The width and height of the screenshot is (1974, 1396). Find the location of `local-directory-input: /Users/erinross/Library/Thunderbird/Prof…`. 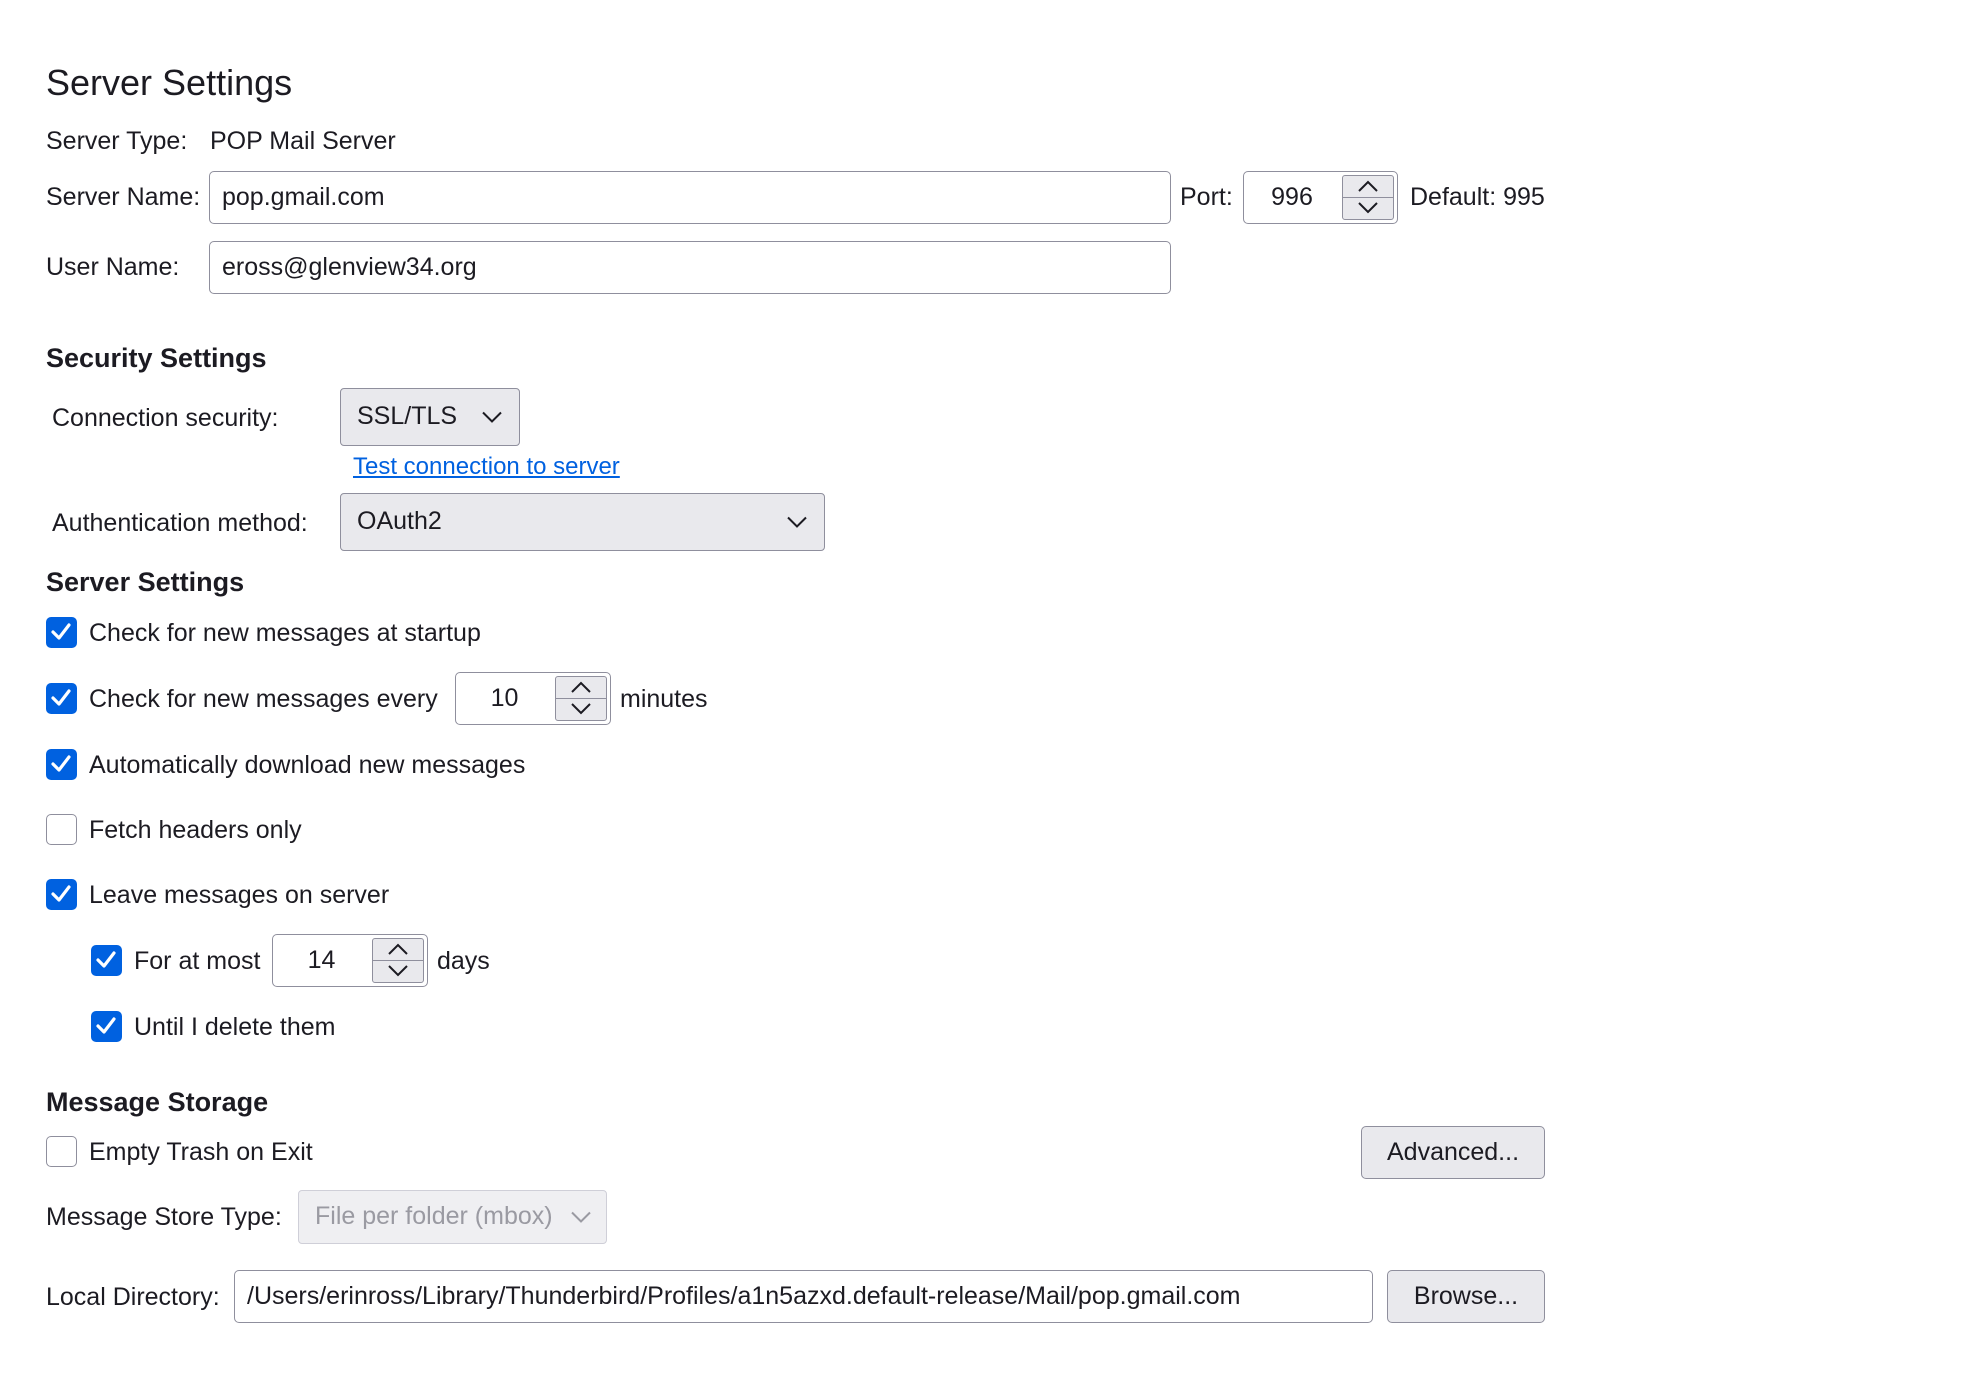

local-directory-input: /Users/erinross/Library/Thunderbird/Prof… is located at coordinates (803, 1296).